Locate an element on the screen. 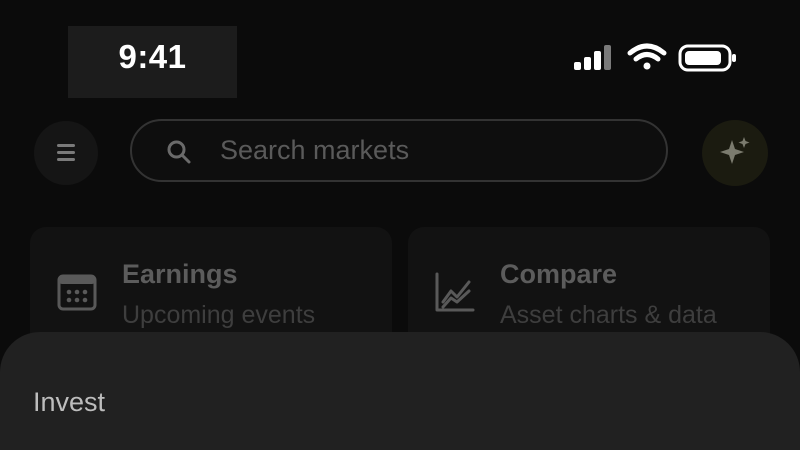  assistant-button is located at coordinates (735, 153).